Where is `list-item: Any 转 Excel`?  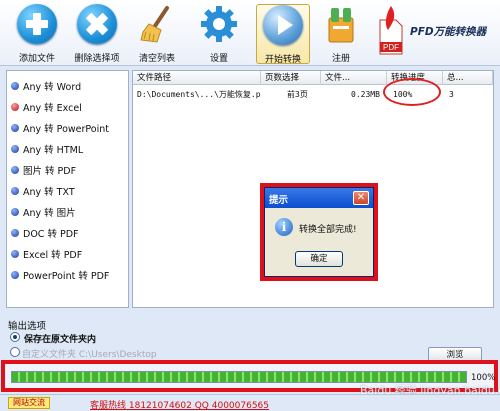 list-item: Any 转 Excel is located at coordinates (46, 107).